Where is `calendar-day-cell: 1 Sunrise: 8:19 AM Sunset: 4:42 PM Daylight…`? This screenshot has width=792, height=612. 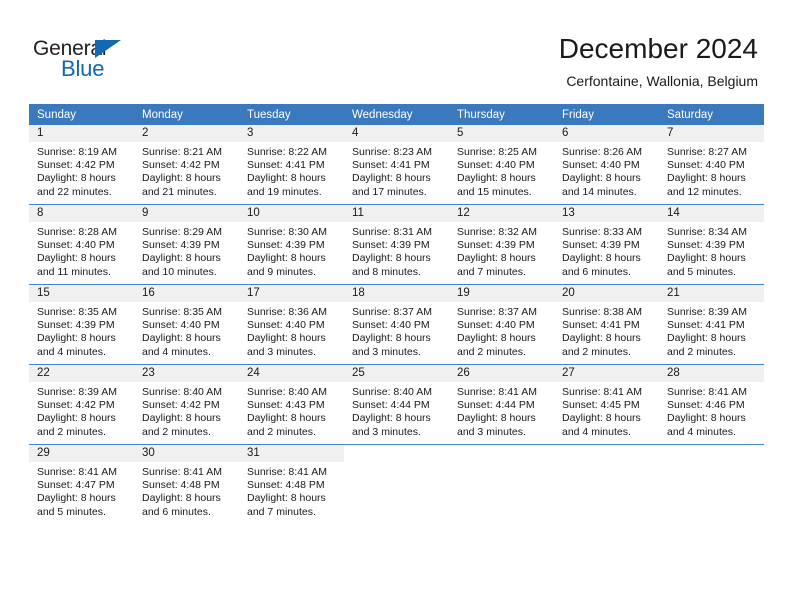
calendar-day-cell: 1 Sunrise: 8:19 AM Sunset: 4:42 PM Daylight… is located at coordinates (81, 165).